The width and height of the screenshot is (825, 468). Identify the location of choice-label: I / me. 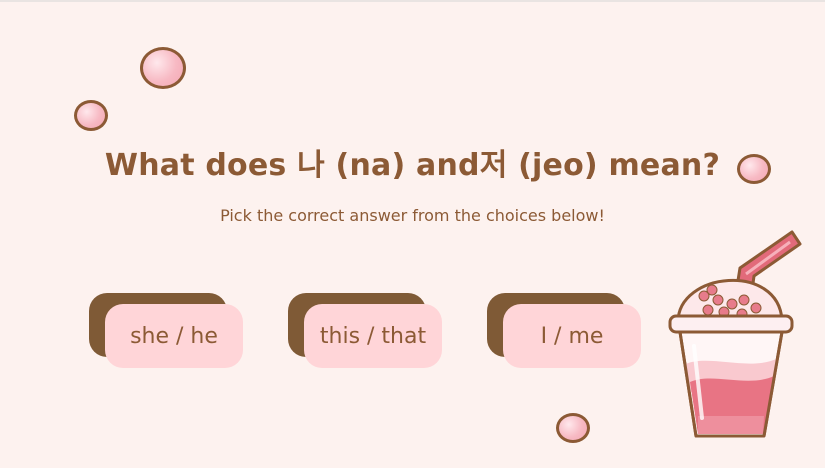
(572, 336).